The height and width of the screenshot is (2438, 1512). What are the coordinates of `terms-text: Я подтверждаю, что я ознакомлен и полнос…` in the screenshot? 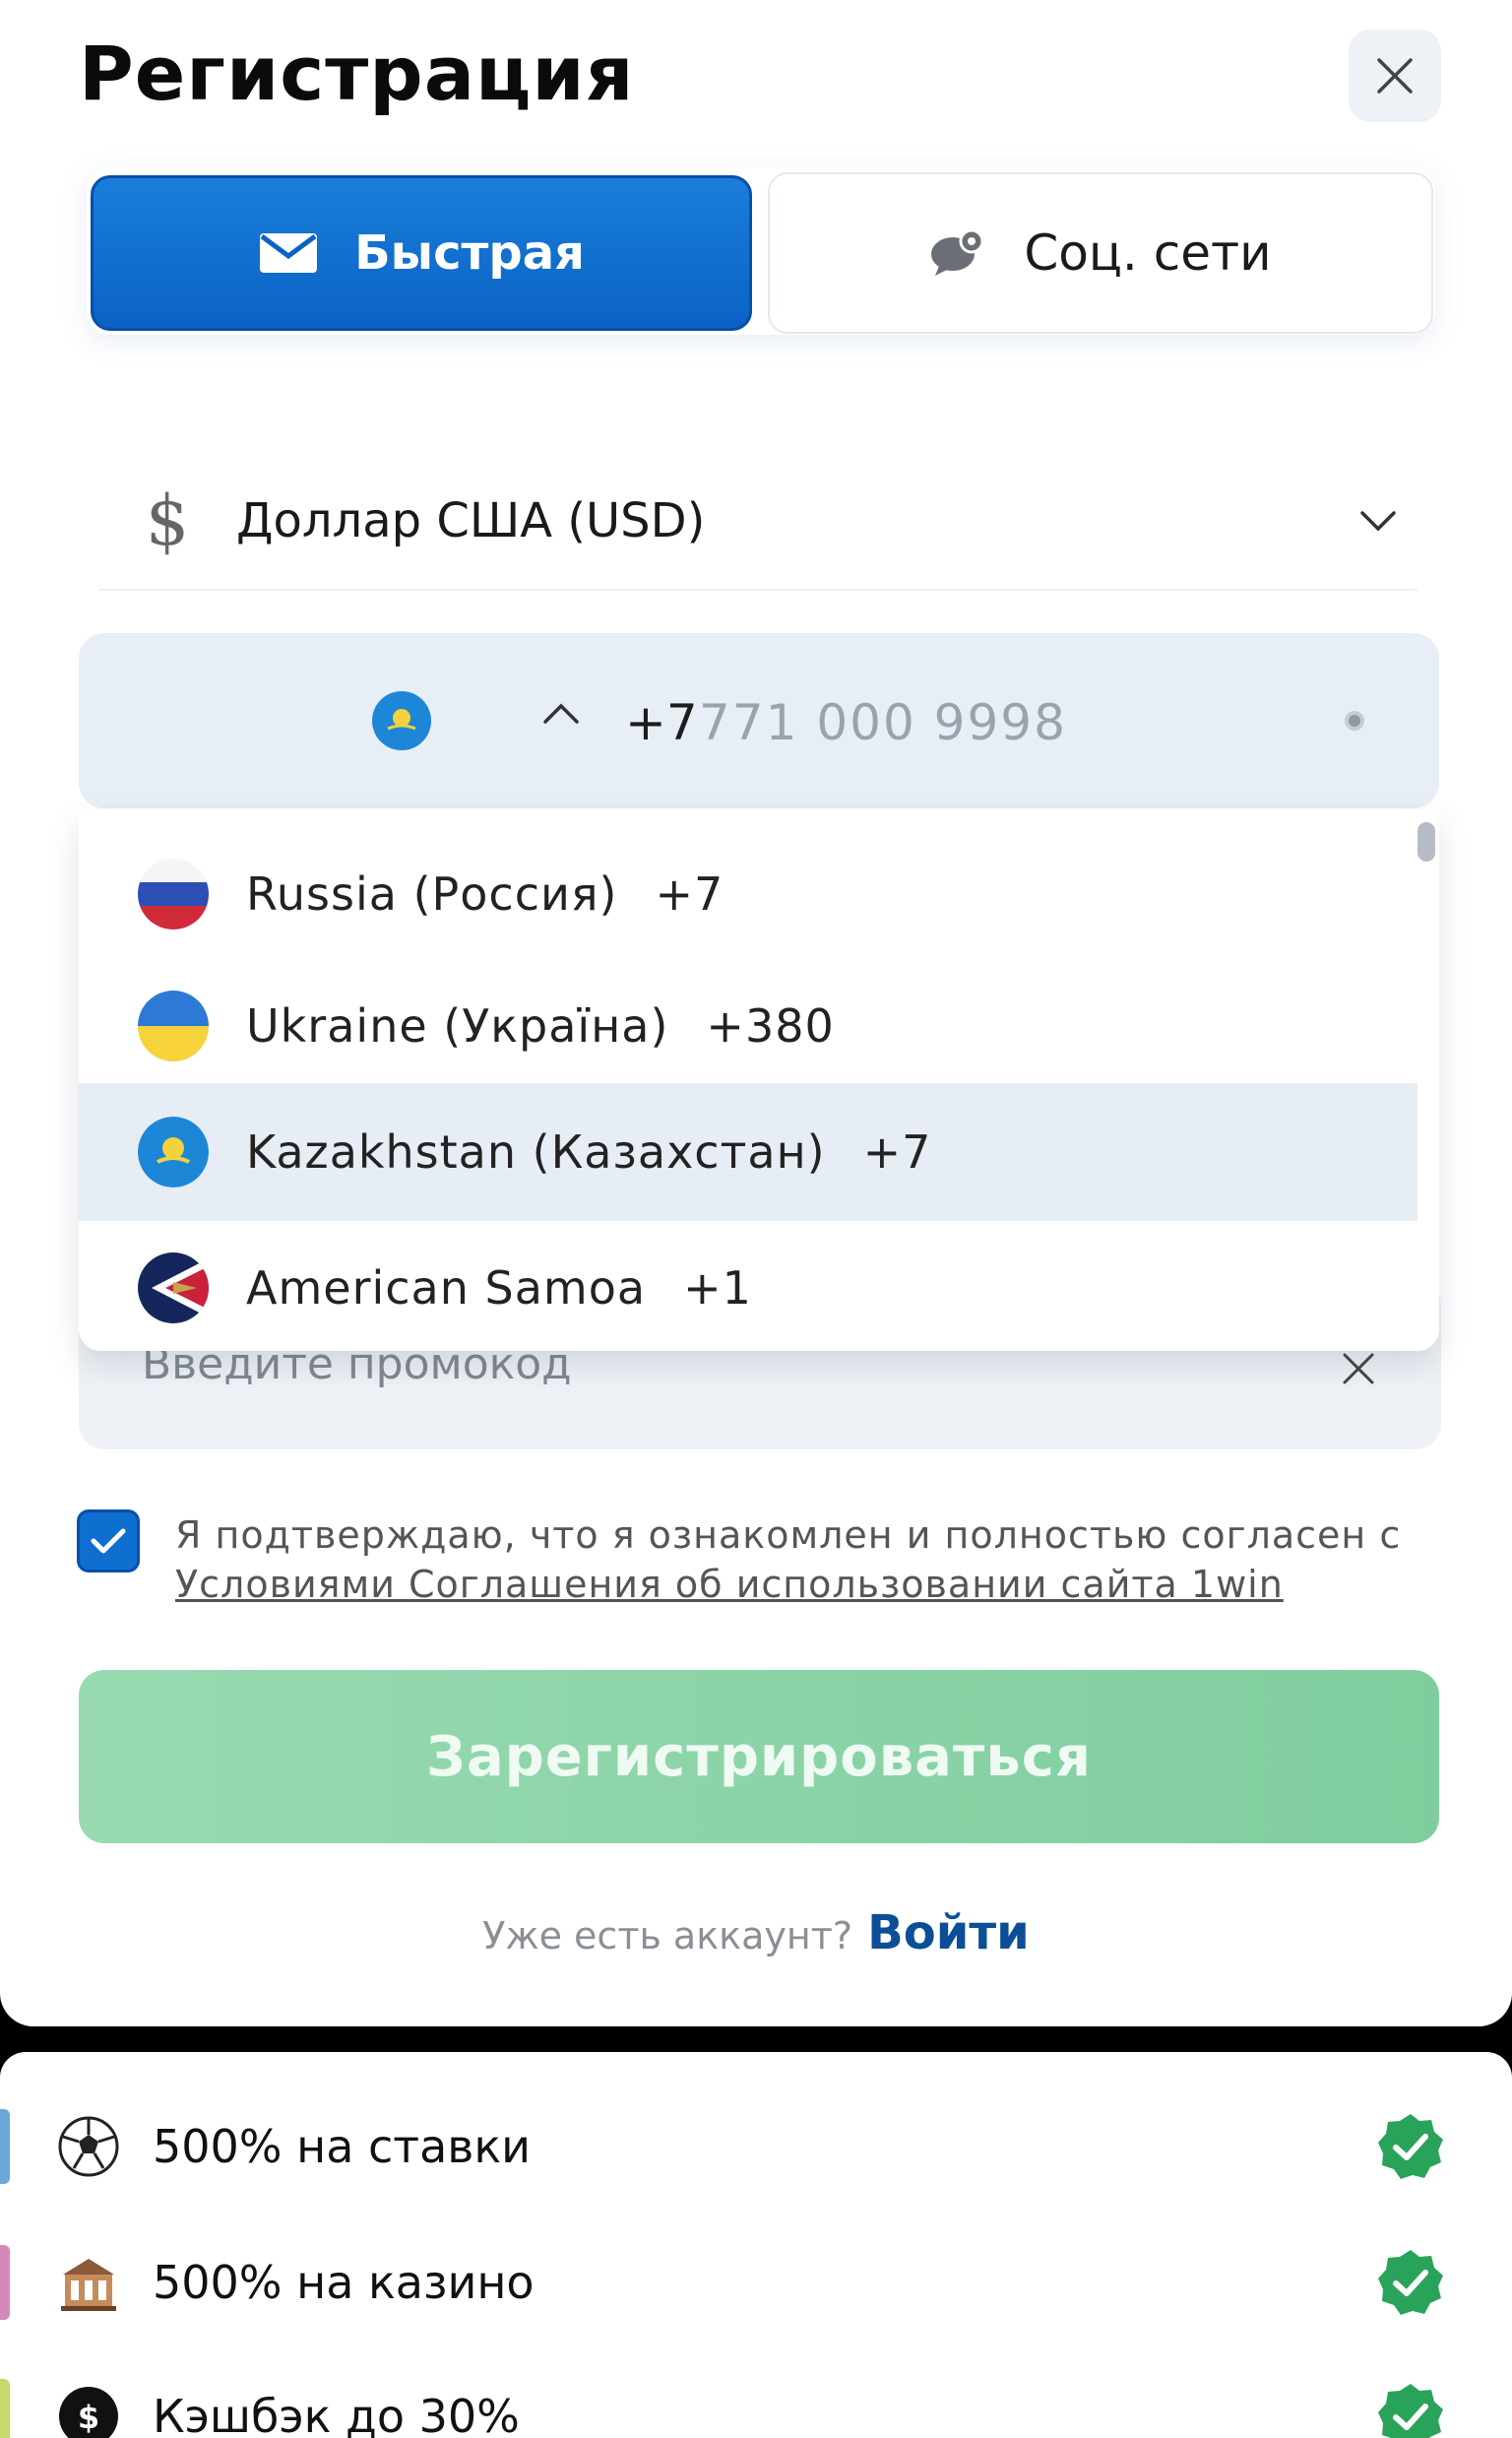 It's located at (788, 1535).